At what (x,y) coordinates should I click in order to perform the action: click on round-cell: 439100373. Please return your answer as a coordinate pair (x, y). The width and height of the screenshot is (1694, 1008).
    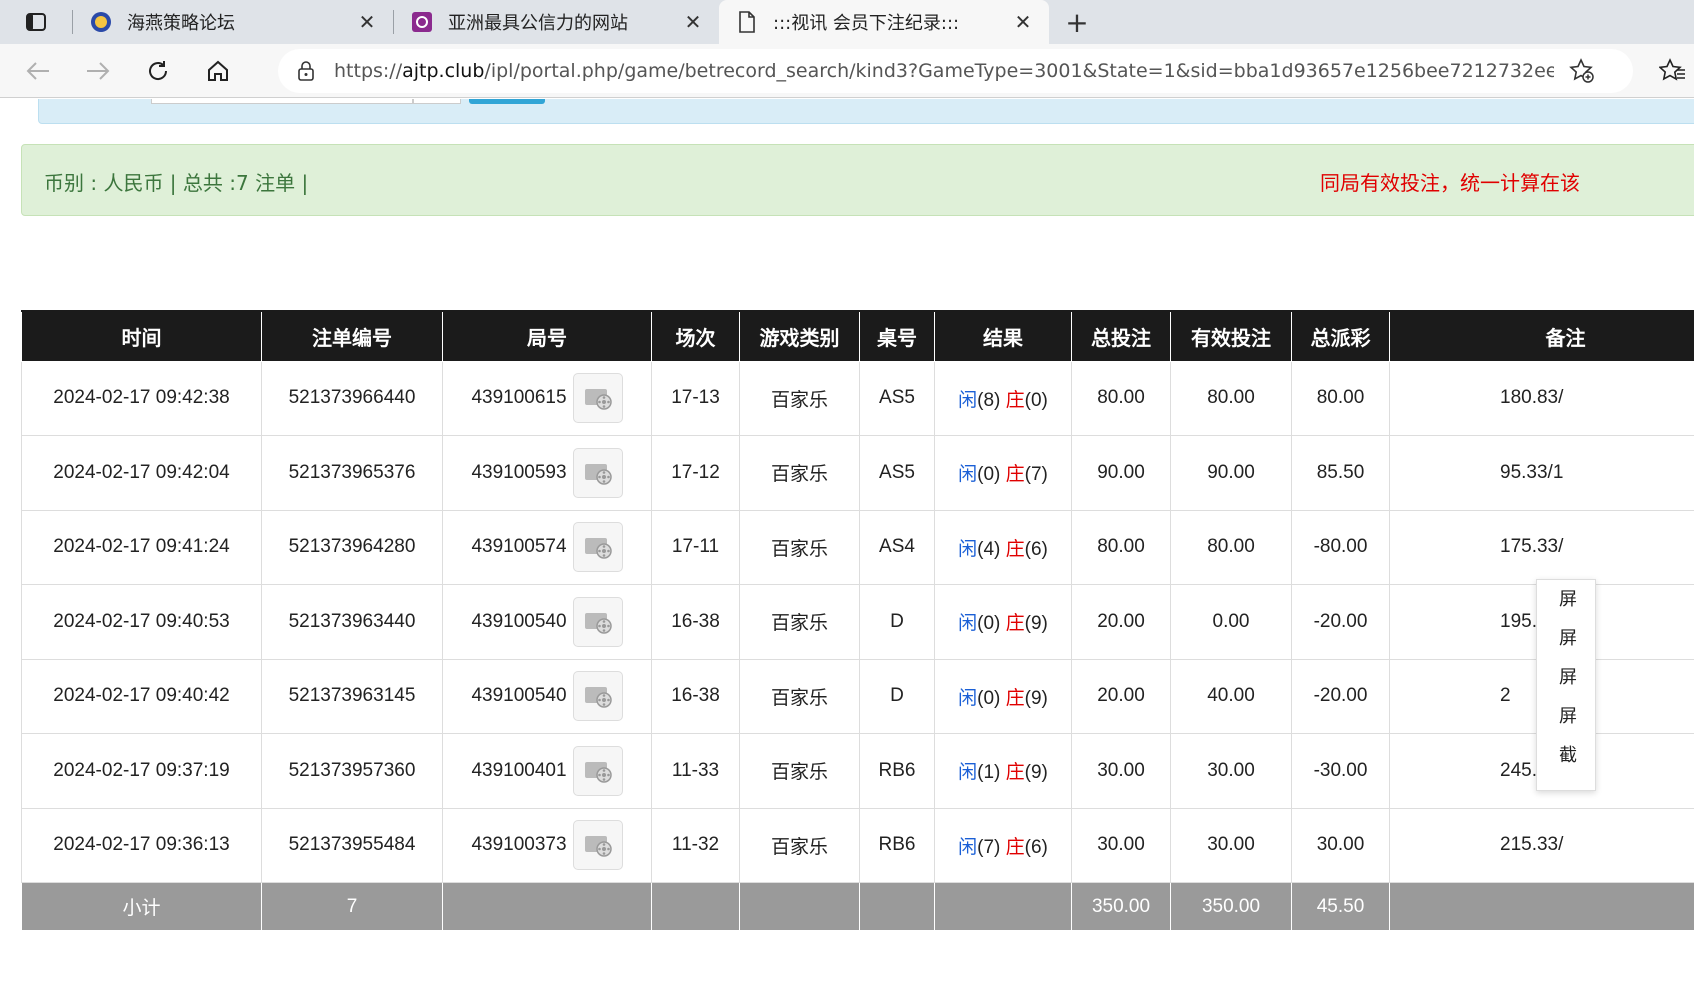
    Looking at the image, I should click on (547, 845).